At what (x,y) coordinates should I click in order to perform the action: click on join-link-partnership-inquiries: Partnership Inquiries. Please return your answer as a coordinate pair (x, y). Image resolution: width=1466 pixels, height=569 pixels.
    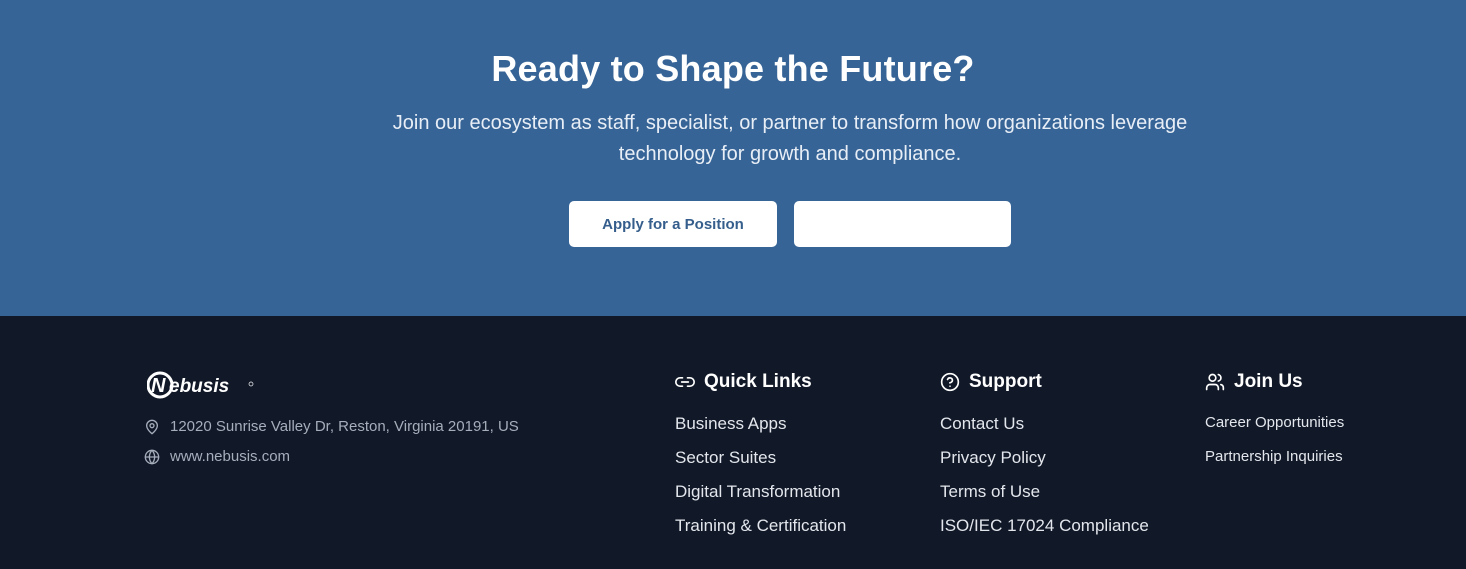
    Looking at the image, I should click on (1274, 456).